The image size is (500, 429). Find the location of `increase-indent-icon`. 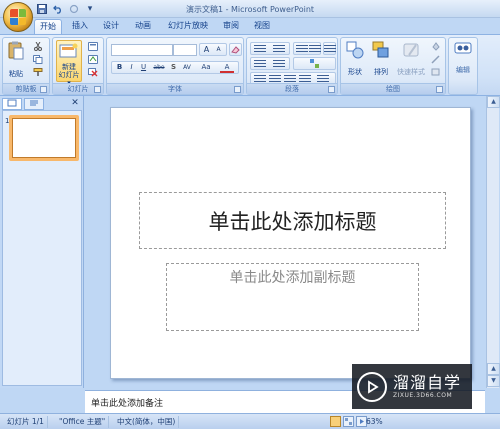

increase-indent-icon is located at coordinates (315, 49).